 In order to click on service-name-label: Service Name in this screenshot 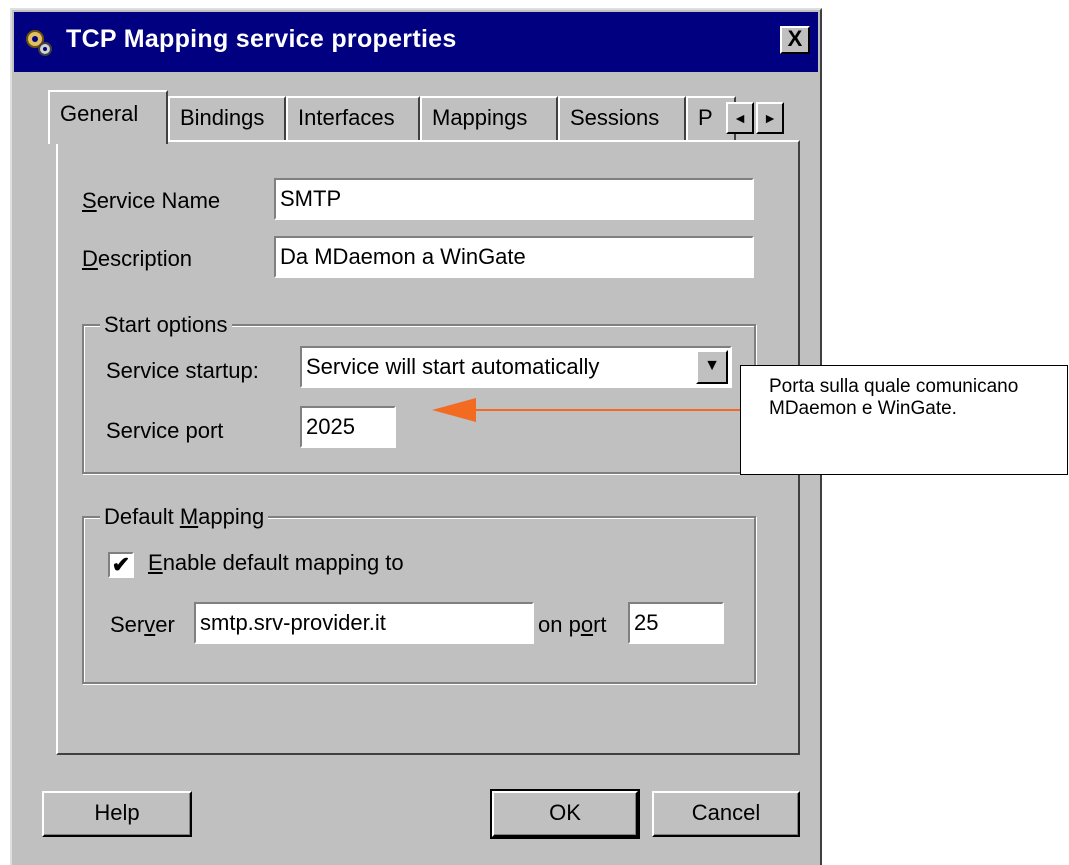, I will do `click(151, 200)`.